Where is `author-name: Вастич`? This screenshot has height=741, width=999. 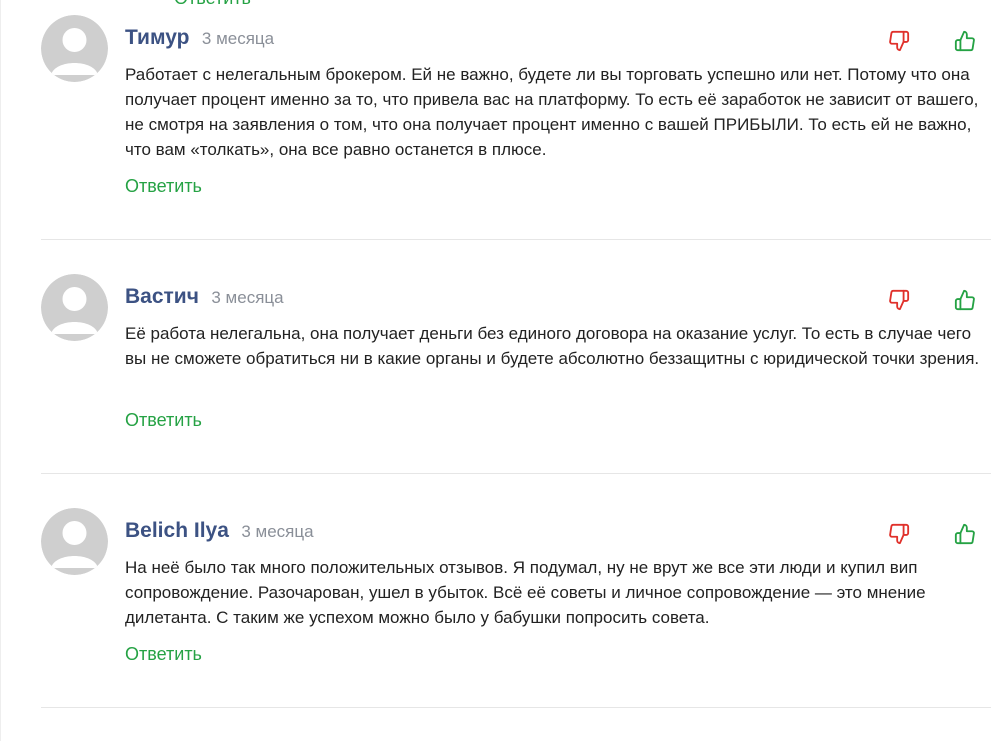 author-name: Вастич is located at coordinates (162, 296).